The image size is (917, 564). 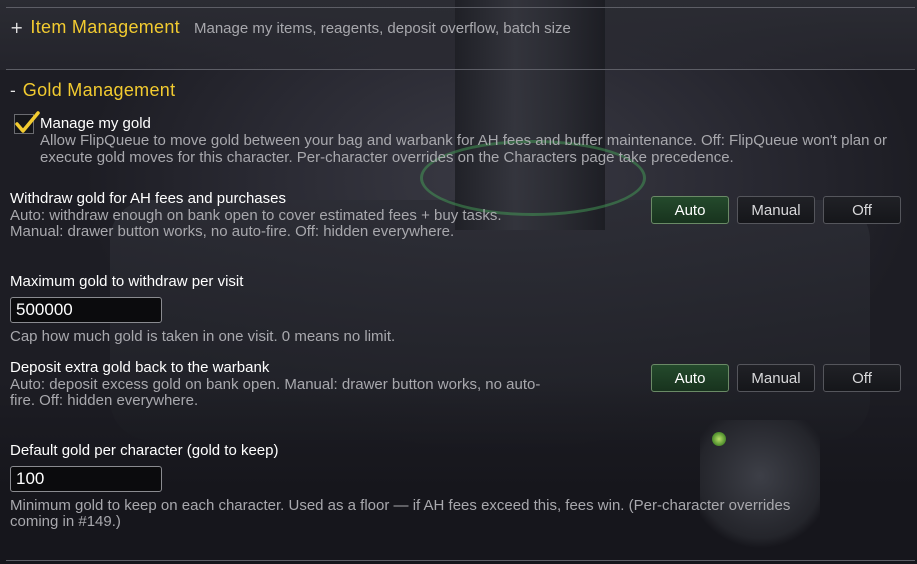 What do you see at coordinates (140, 367) in the screenshot?
I see `deposit-label: Deposit extra gold back to the warbank` at bounding box center [140, 367].